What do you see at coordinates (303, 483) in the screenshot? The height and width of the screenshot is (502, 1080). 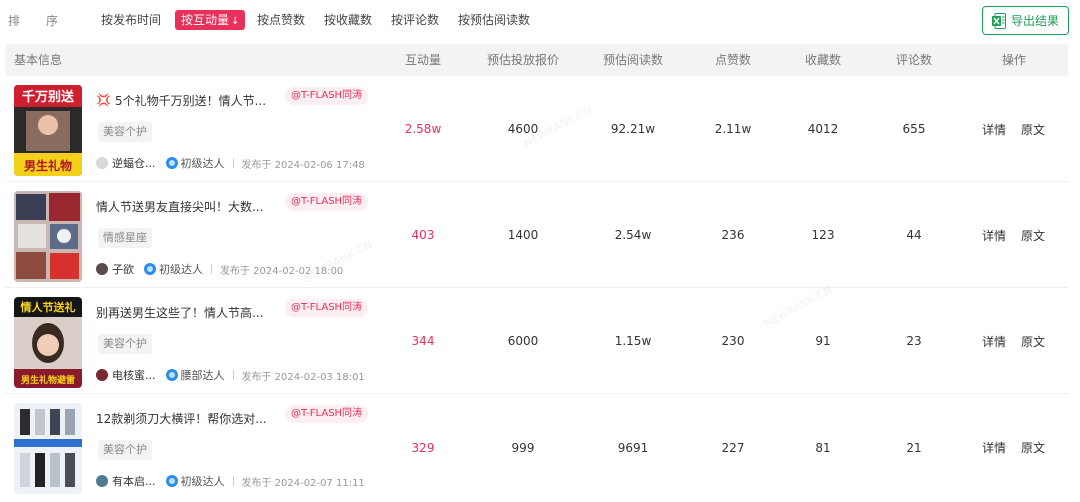 I see `publish-time: 发布于 2024-02-07 11:11` at bounding box center [303, 483].